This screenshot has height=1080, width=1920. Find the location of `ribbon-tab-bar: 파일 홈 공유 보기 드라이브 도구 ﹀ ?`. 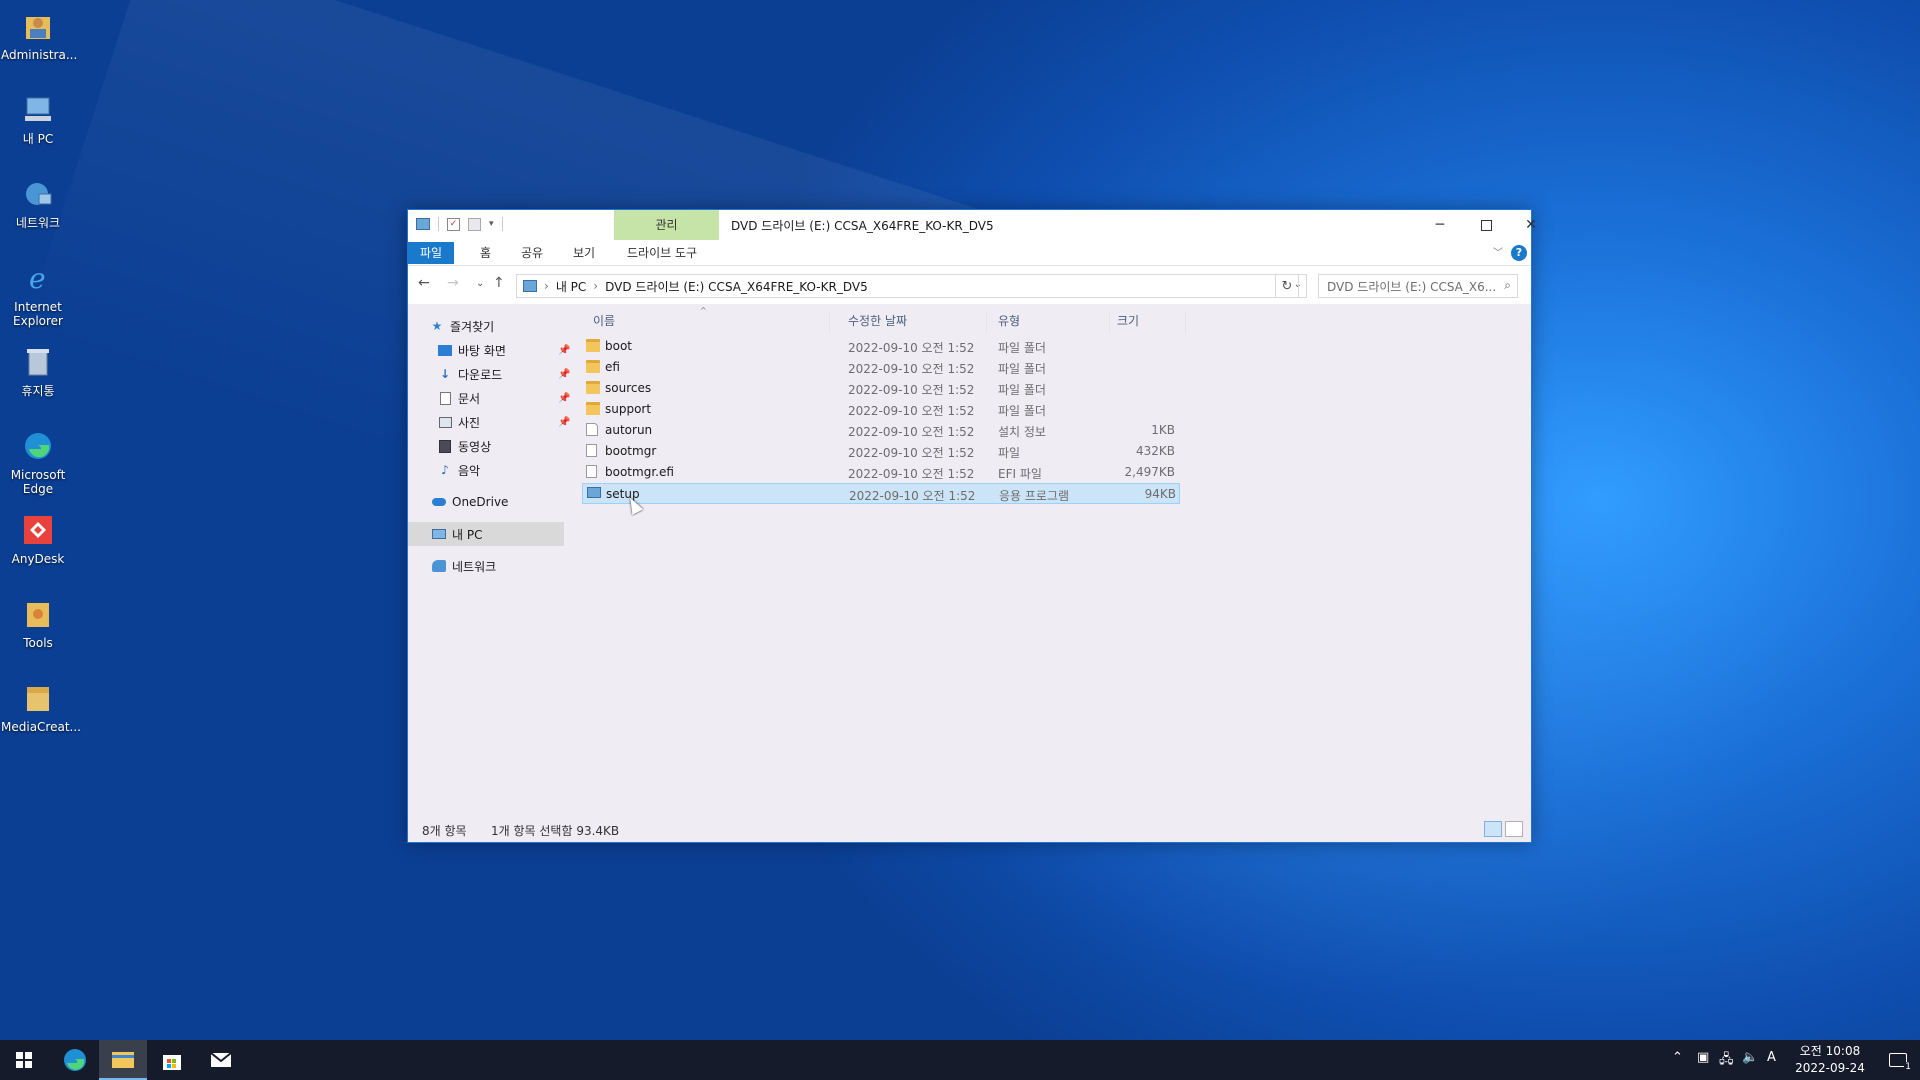

ribbon-tab-bar: 파일 홈 공유 보기 드라이브 도구 ﹀ ? is located at coordinates (969, 253).